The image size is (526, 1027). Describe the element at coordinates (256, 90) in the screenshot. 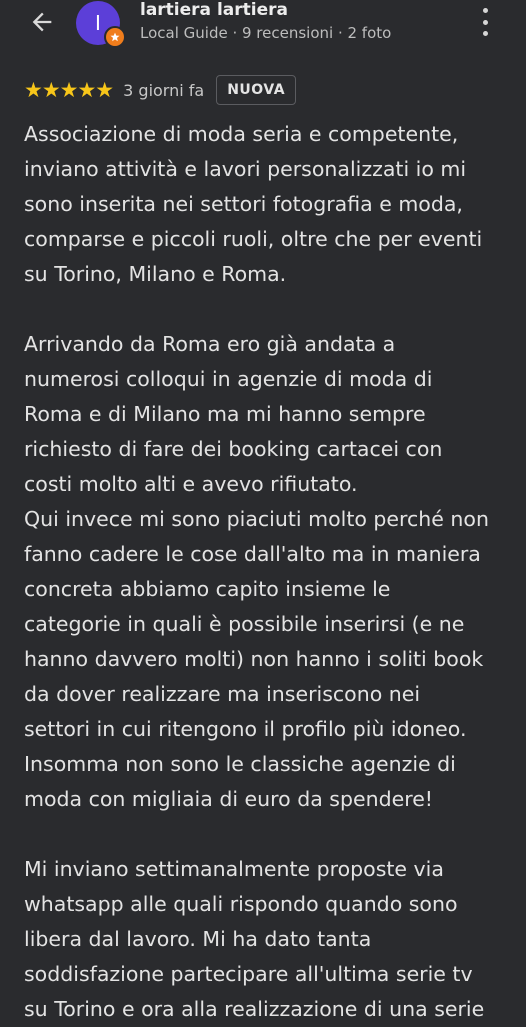

I see `new-badge: NUOVA` at that location.